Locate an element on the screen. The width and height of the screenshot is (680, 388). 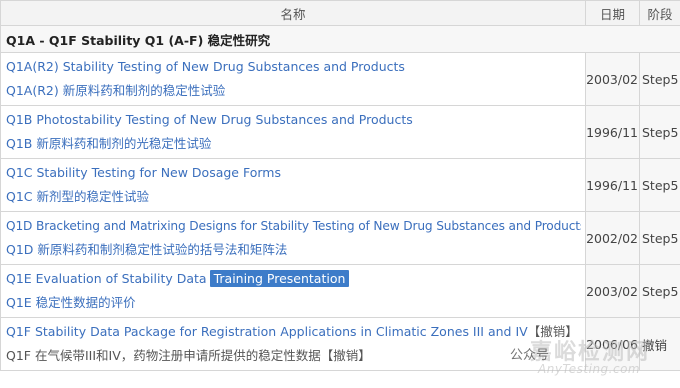
guideline-title-zh: Q1F 在气候带III和IV，药物注册申请所提供的稳定性数据 is located at coordinates (163, 355).